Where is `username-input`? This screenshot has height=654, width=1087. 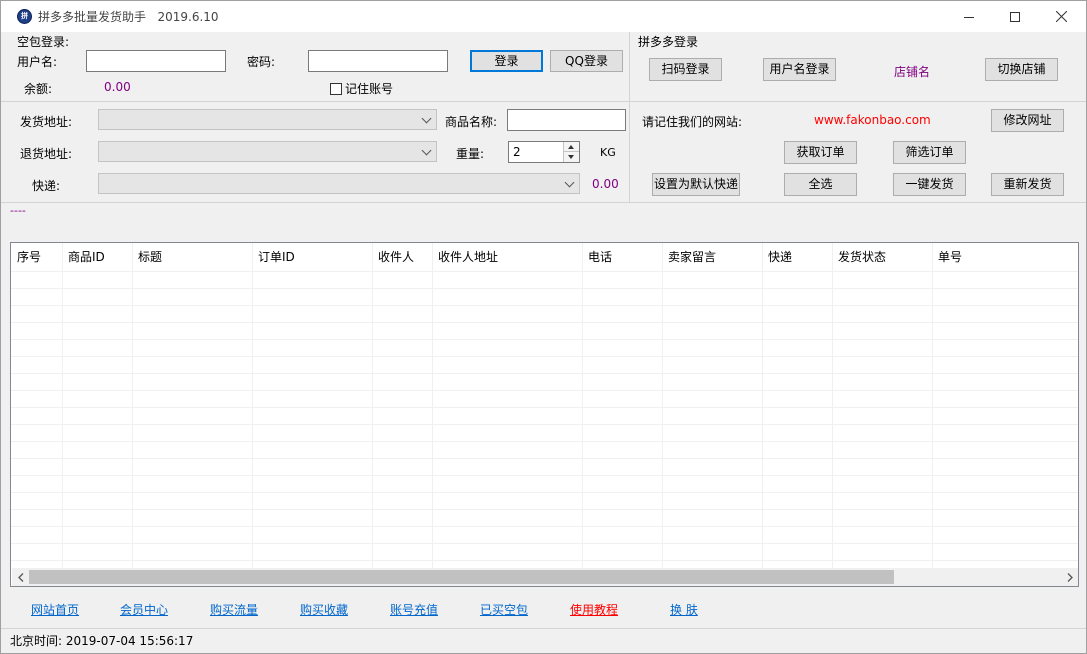 username-input is located at coordinates (156, 61).